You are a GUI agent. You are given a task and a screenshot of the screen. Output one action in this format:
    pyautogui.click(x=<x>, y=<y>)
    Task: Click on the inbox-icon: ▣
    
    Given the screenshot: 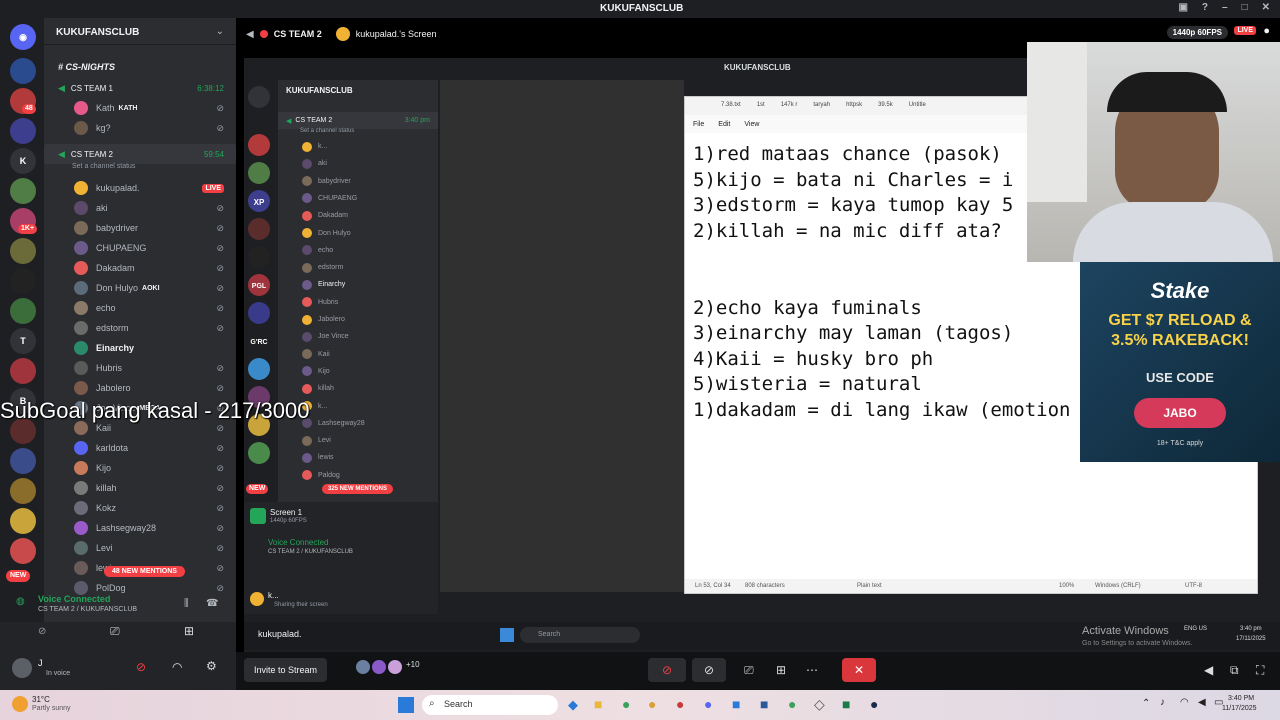 What is the action you would take?
    pyautogui.click(x=1182, y=7)
    